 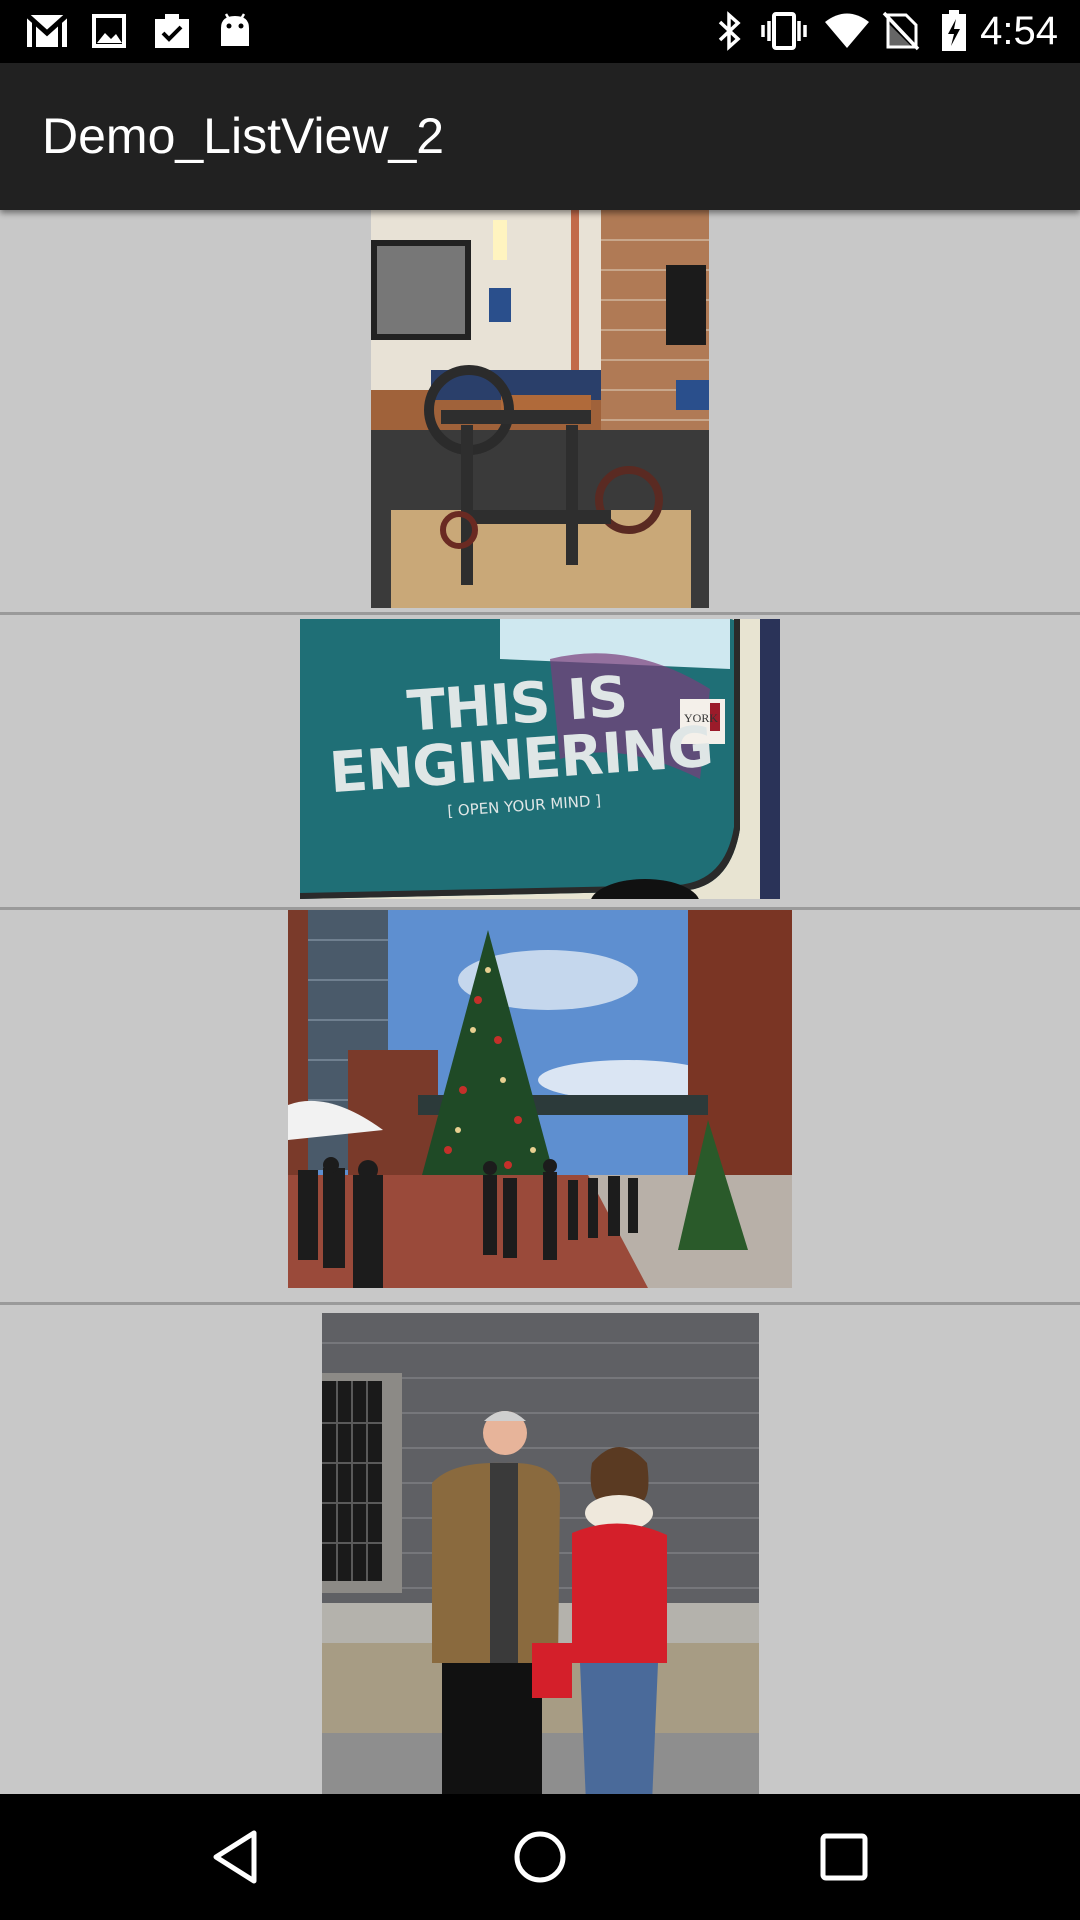 I want to click on photo-printing-press, so click(x=540, y=409).